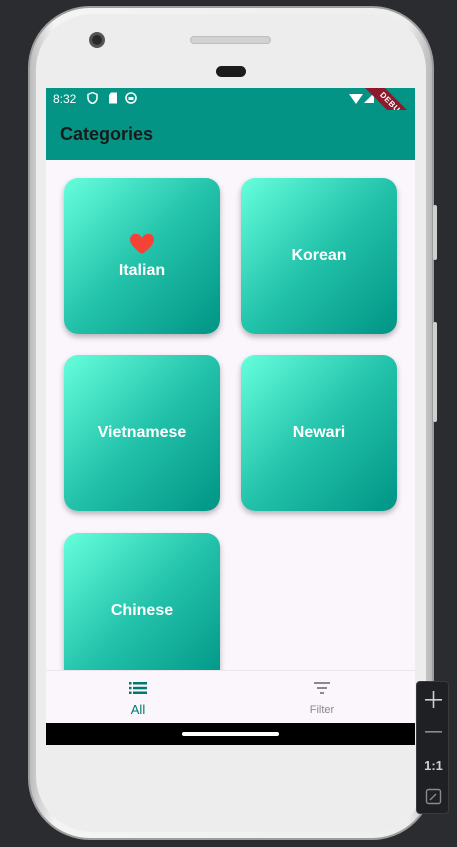 Image resolution: width=457 pixels, height=847 pixels. Describe the element at coordinates (142, 270) in the screenshot. I see `category-label: Italian` at that location.